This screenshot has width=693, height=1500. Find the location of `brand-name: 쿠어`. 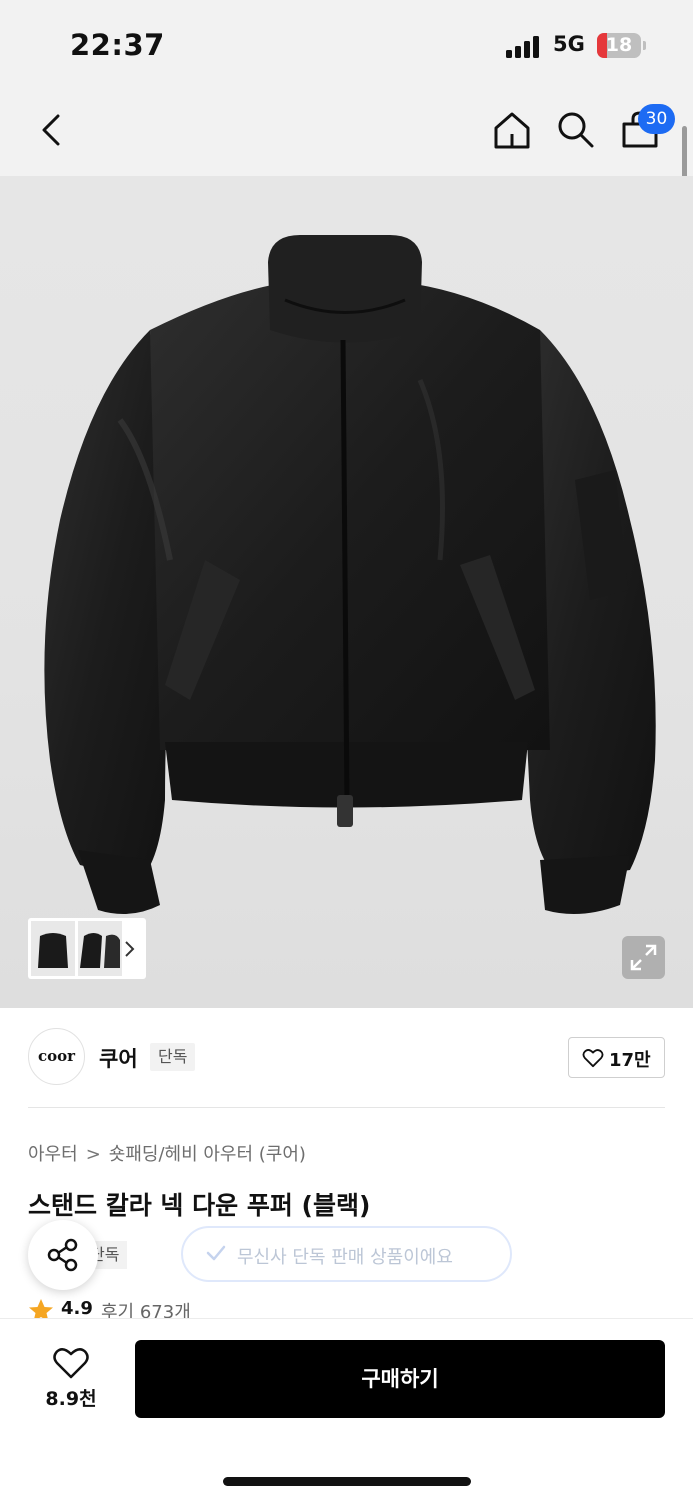

brand-name: 쿠어 is located at coordinates (118, 1058).